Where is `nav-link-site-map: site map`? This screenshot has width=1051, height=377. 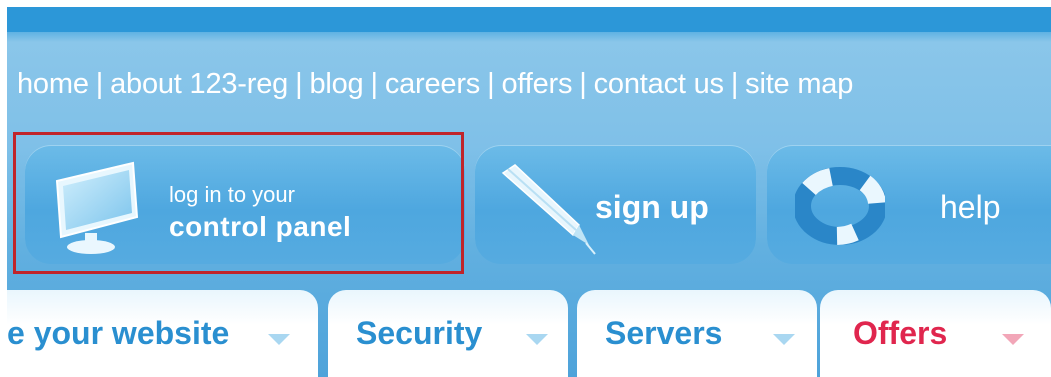
nav-link-site-map: site map is located at coordinates (799, 84).